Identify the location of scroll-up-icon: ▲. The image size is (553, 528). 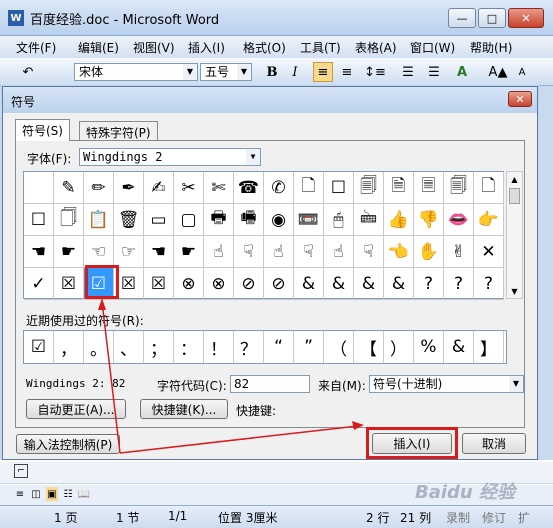
(514, 179).